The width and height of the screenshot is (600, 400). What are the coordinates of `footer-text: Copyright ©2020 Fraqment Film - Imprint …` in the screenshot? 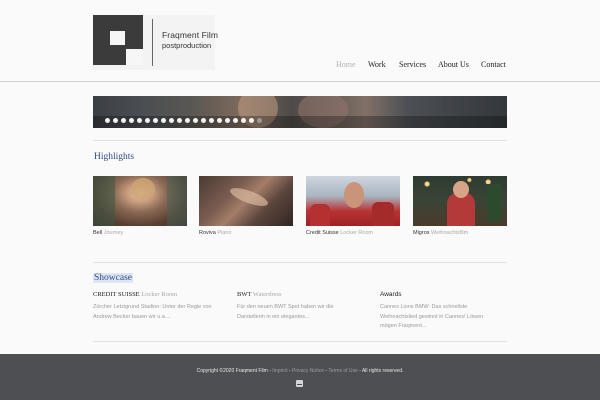 It's located at (300, 371).